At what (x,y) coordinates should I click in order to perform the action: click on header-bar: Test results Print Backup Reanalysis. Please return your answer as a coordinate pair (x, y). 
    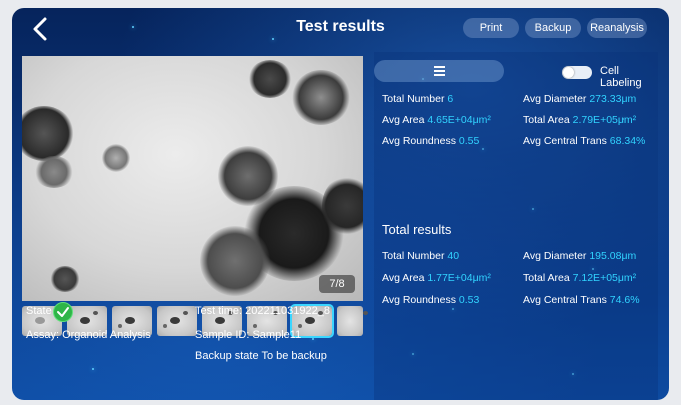
    Looking at the image, I should click on (340, 30).